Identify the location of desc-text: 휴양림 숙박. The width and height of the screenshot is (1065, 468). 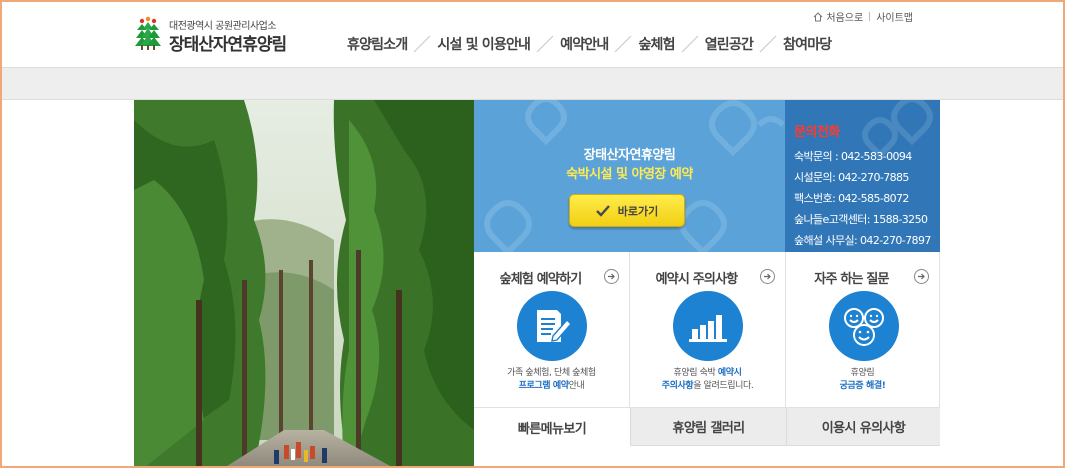
(695, 373).